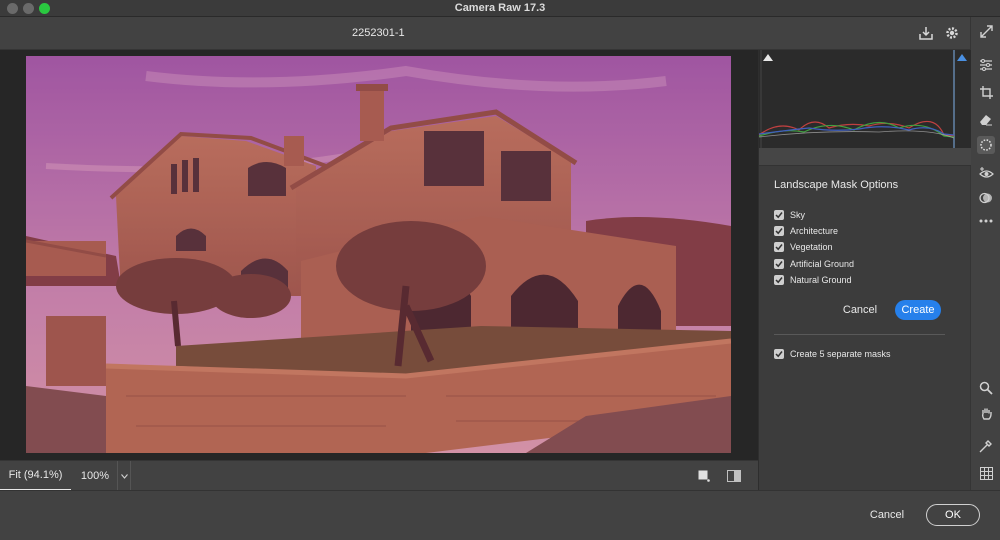 This screenshot has width=1000, height=540. I want to click on file-name: 2252301-1, so click(378, 33).